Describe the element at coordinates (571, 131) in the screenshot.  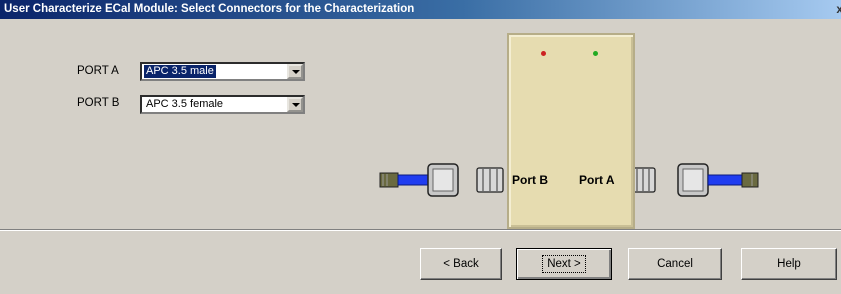
I see `ecal-module: Port B Port A` at that location.